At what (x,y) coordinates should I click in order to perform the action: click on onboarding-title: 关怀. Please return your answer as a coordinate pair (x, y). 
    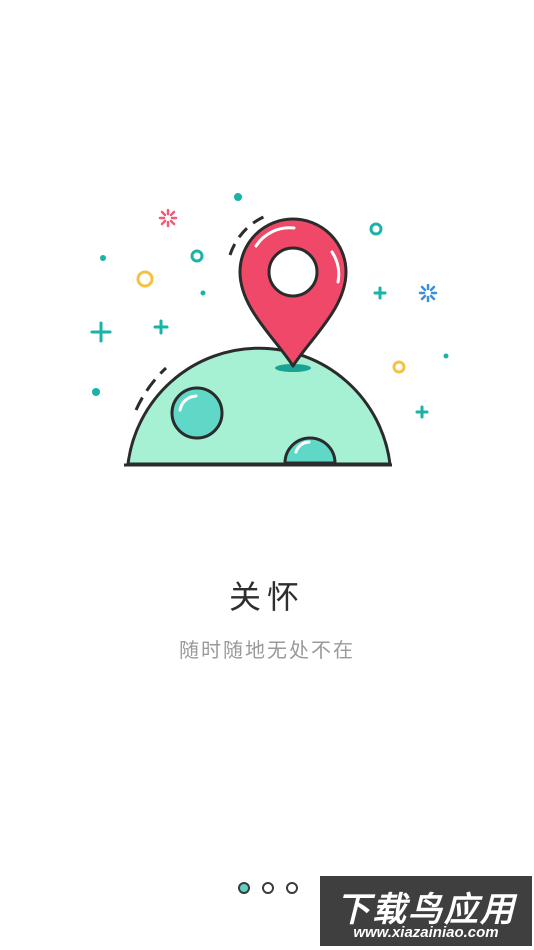
    Looking at the image, I should click on (266, 597).